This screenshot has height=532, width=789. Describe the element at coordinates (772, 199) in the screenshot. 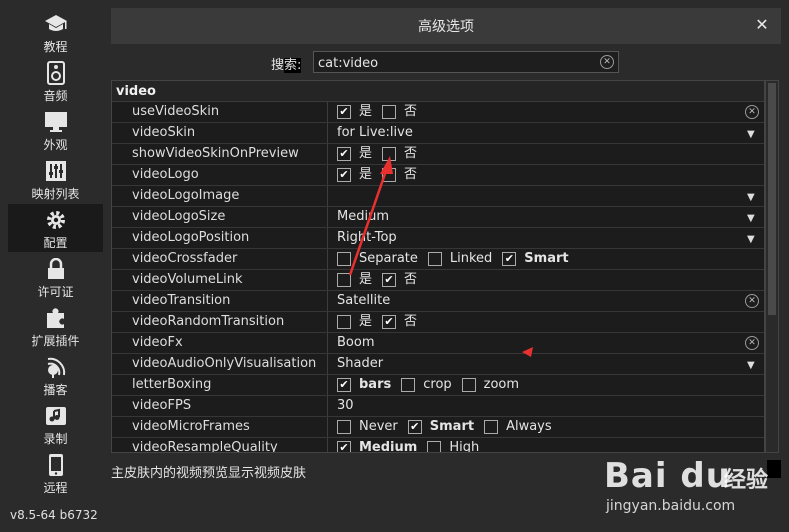

I see `scrollbar-thumb` at that location.